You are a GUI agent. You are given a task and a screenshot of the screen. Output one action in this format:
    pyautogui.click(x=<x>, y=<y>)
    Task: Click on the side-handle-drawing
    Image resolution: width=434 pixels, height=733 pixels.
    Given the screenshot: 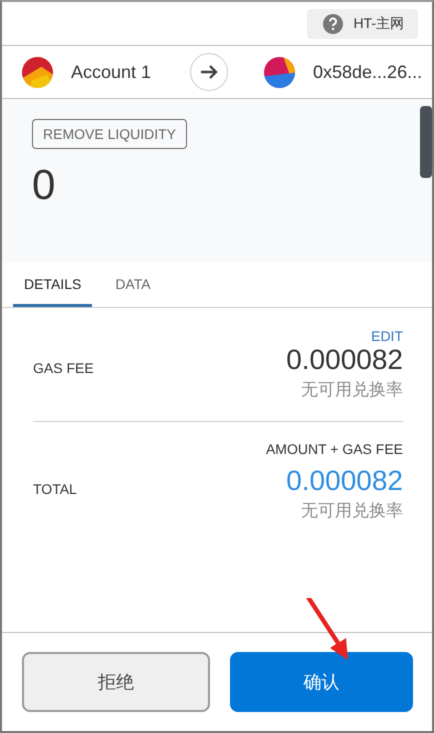 What is the action you would take?
    pyautogui.click(x=425, y=142)
    